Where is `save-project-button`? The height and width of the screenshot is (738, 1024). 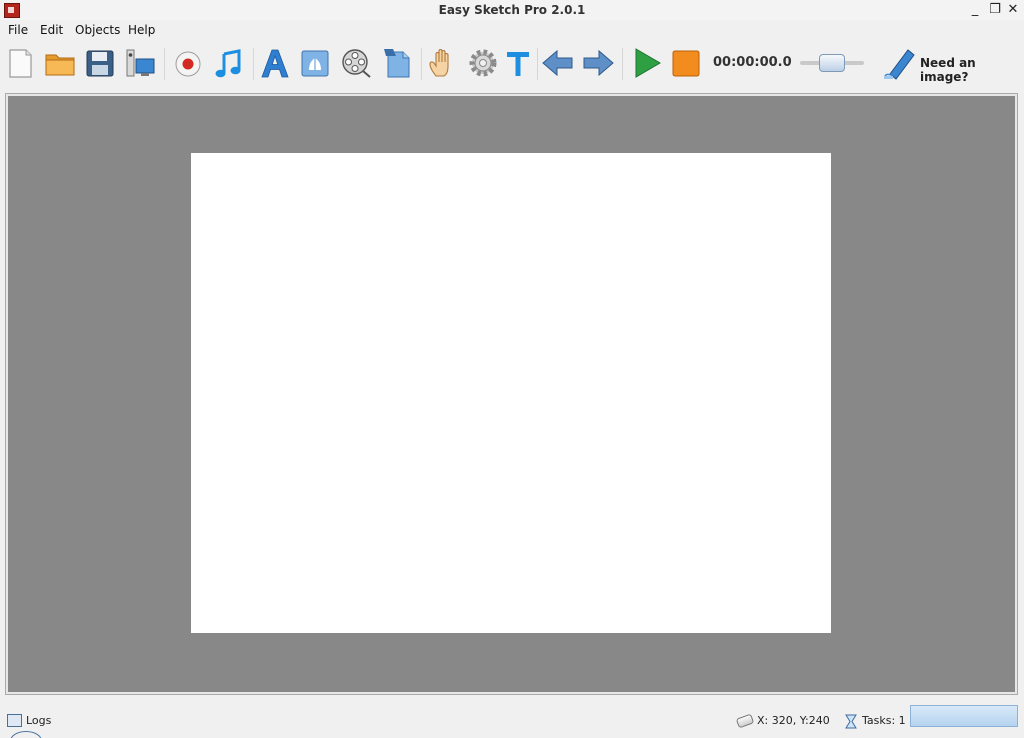 save-project-button is located at coordinates (100, 63).